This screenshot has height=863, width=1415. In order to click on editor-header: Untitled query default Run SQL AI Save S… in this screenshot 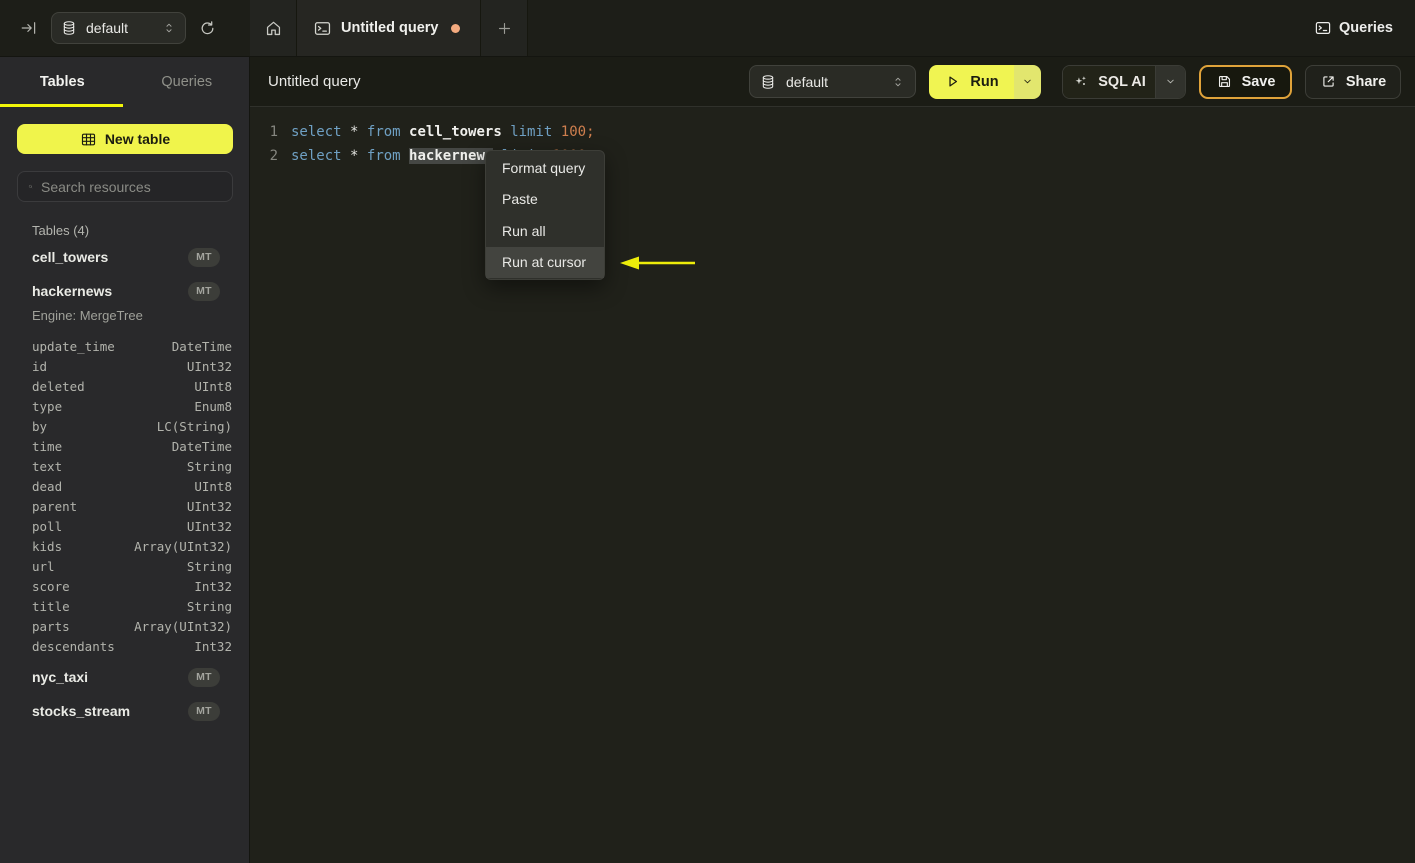, I will do `click(832, 82)`.